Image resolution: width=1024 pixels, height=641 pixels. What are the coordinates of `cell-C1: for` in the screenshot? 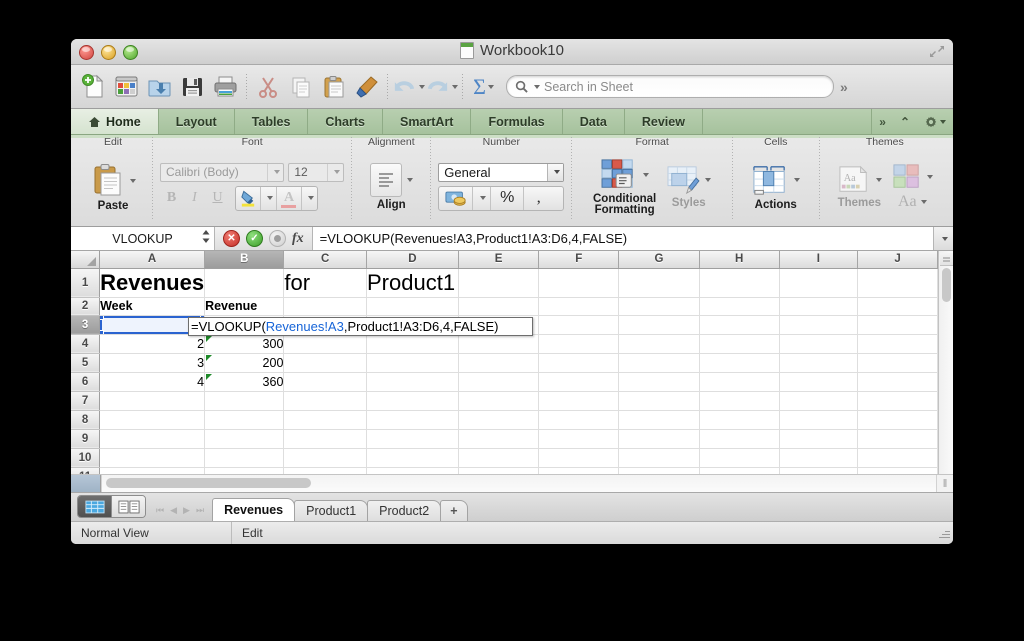 It's located at (325, 283).